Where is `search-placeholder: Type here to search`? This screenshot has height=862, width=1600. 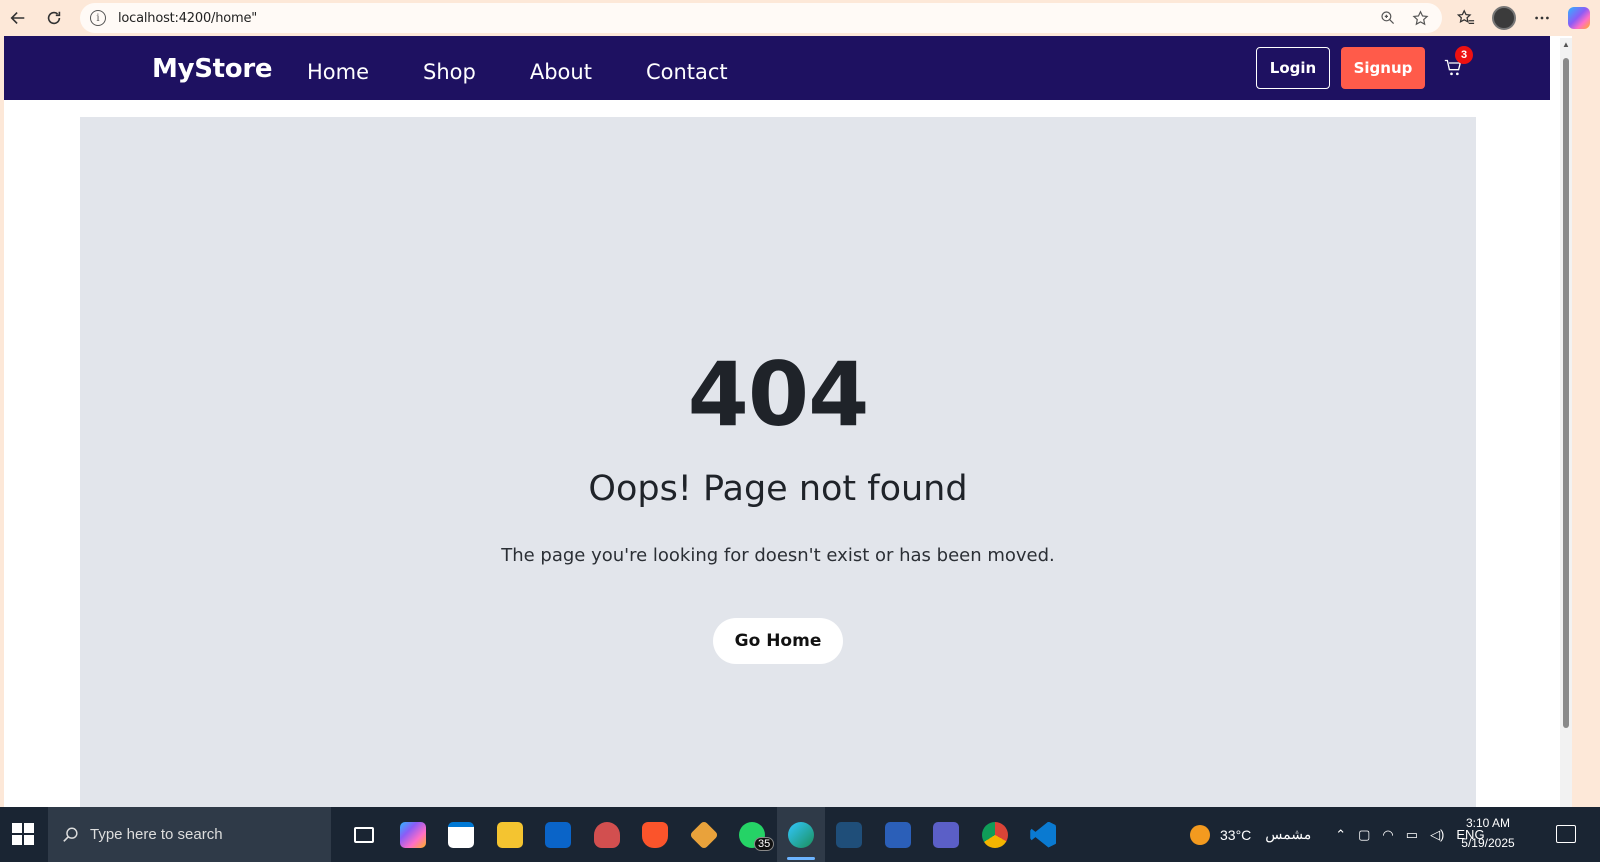 search-placeholder: Type here to search is located at coordinates (156, 834).